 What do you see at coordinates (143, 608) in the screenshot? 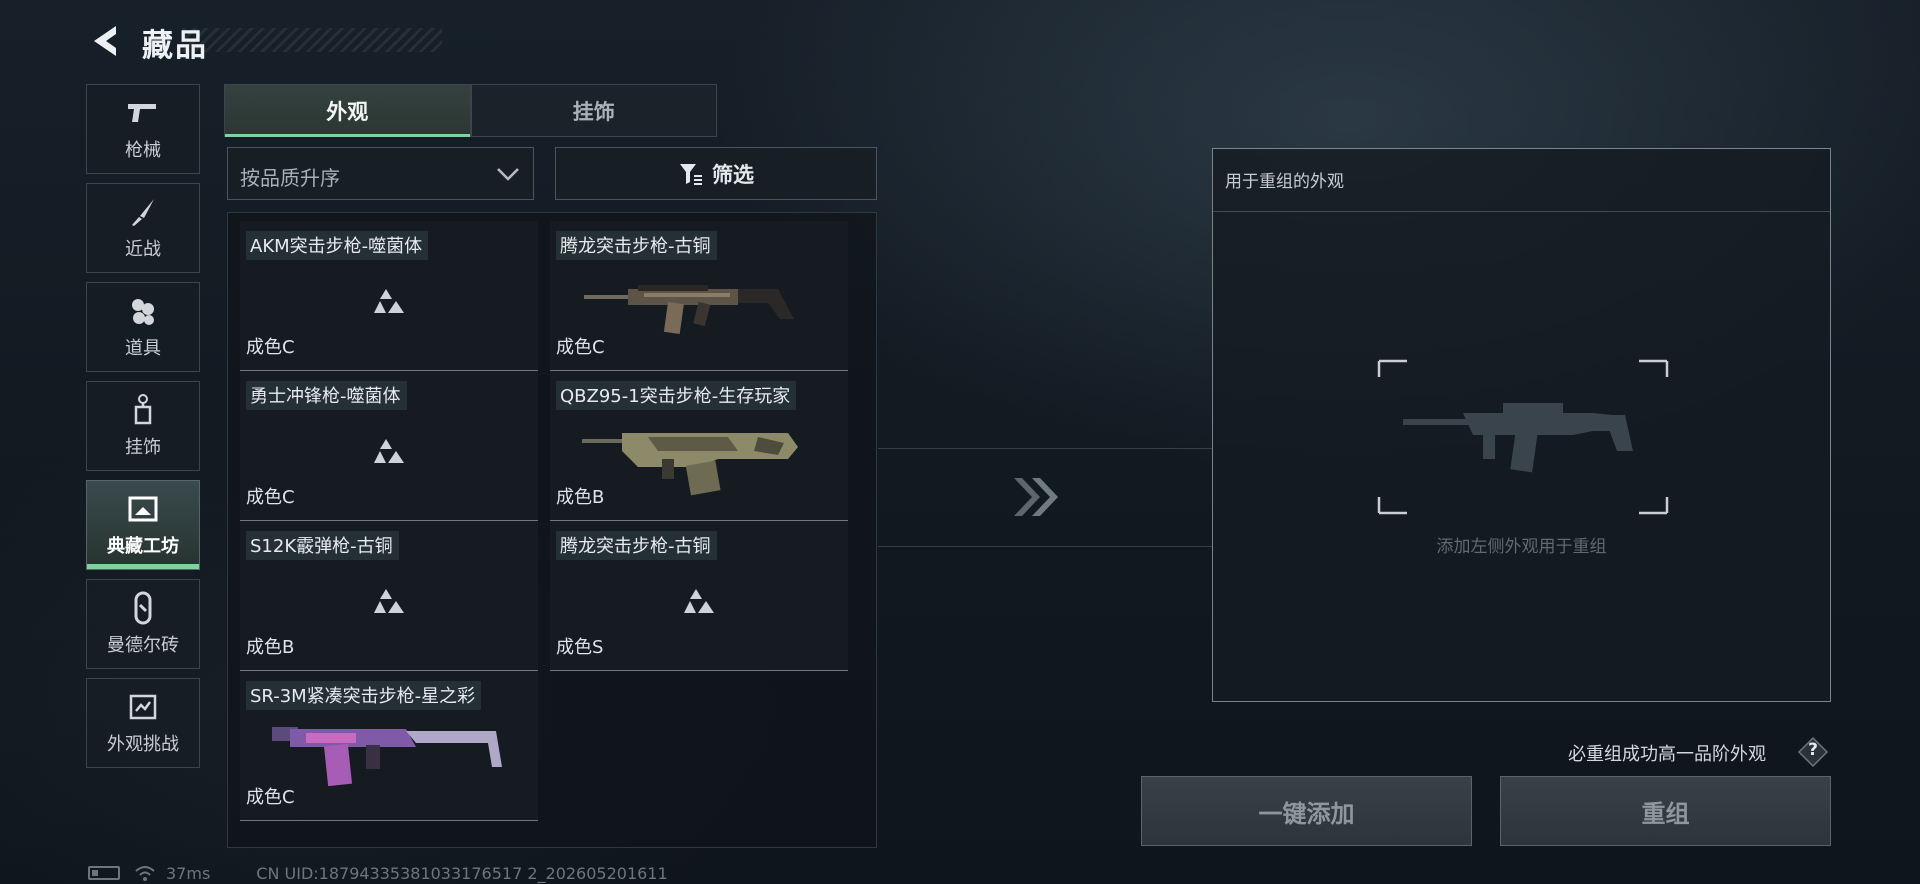
I see `mandel-brick-icon` at bounding box center [143, 608].